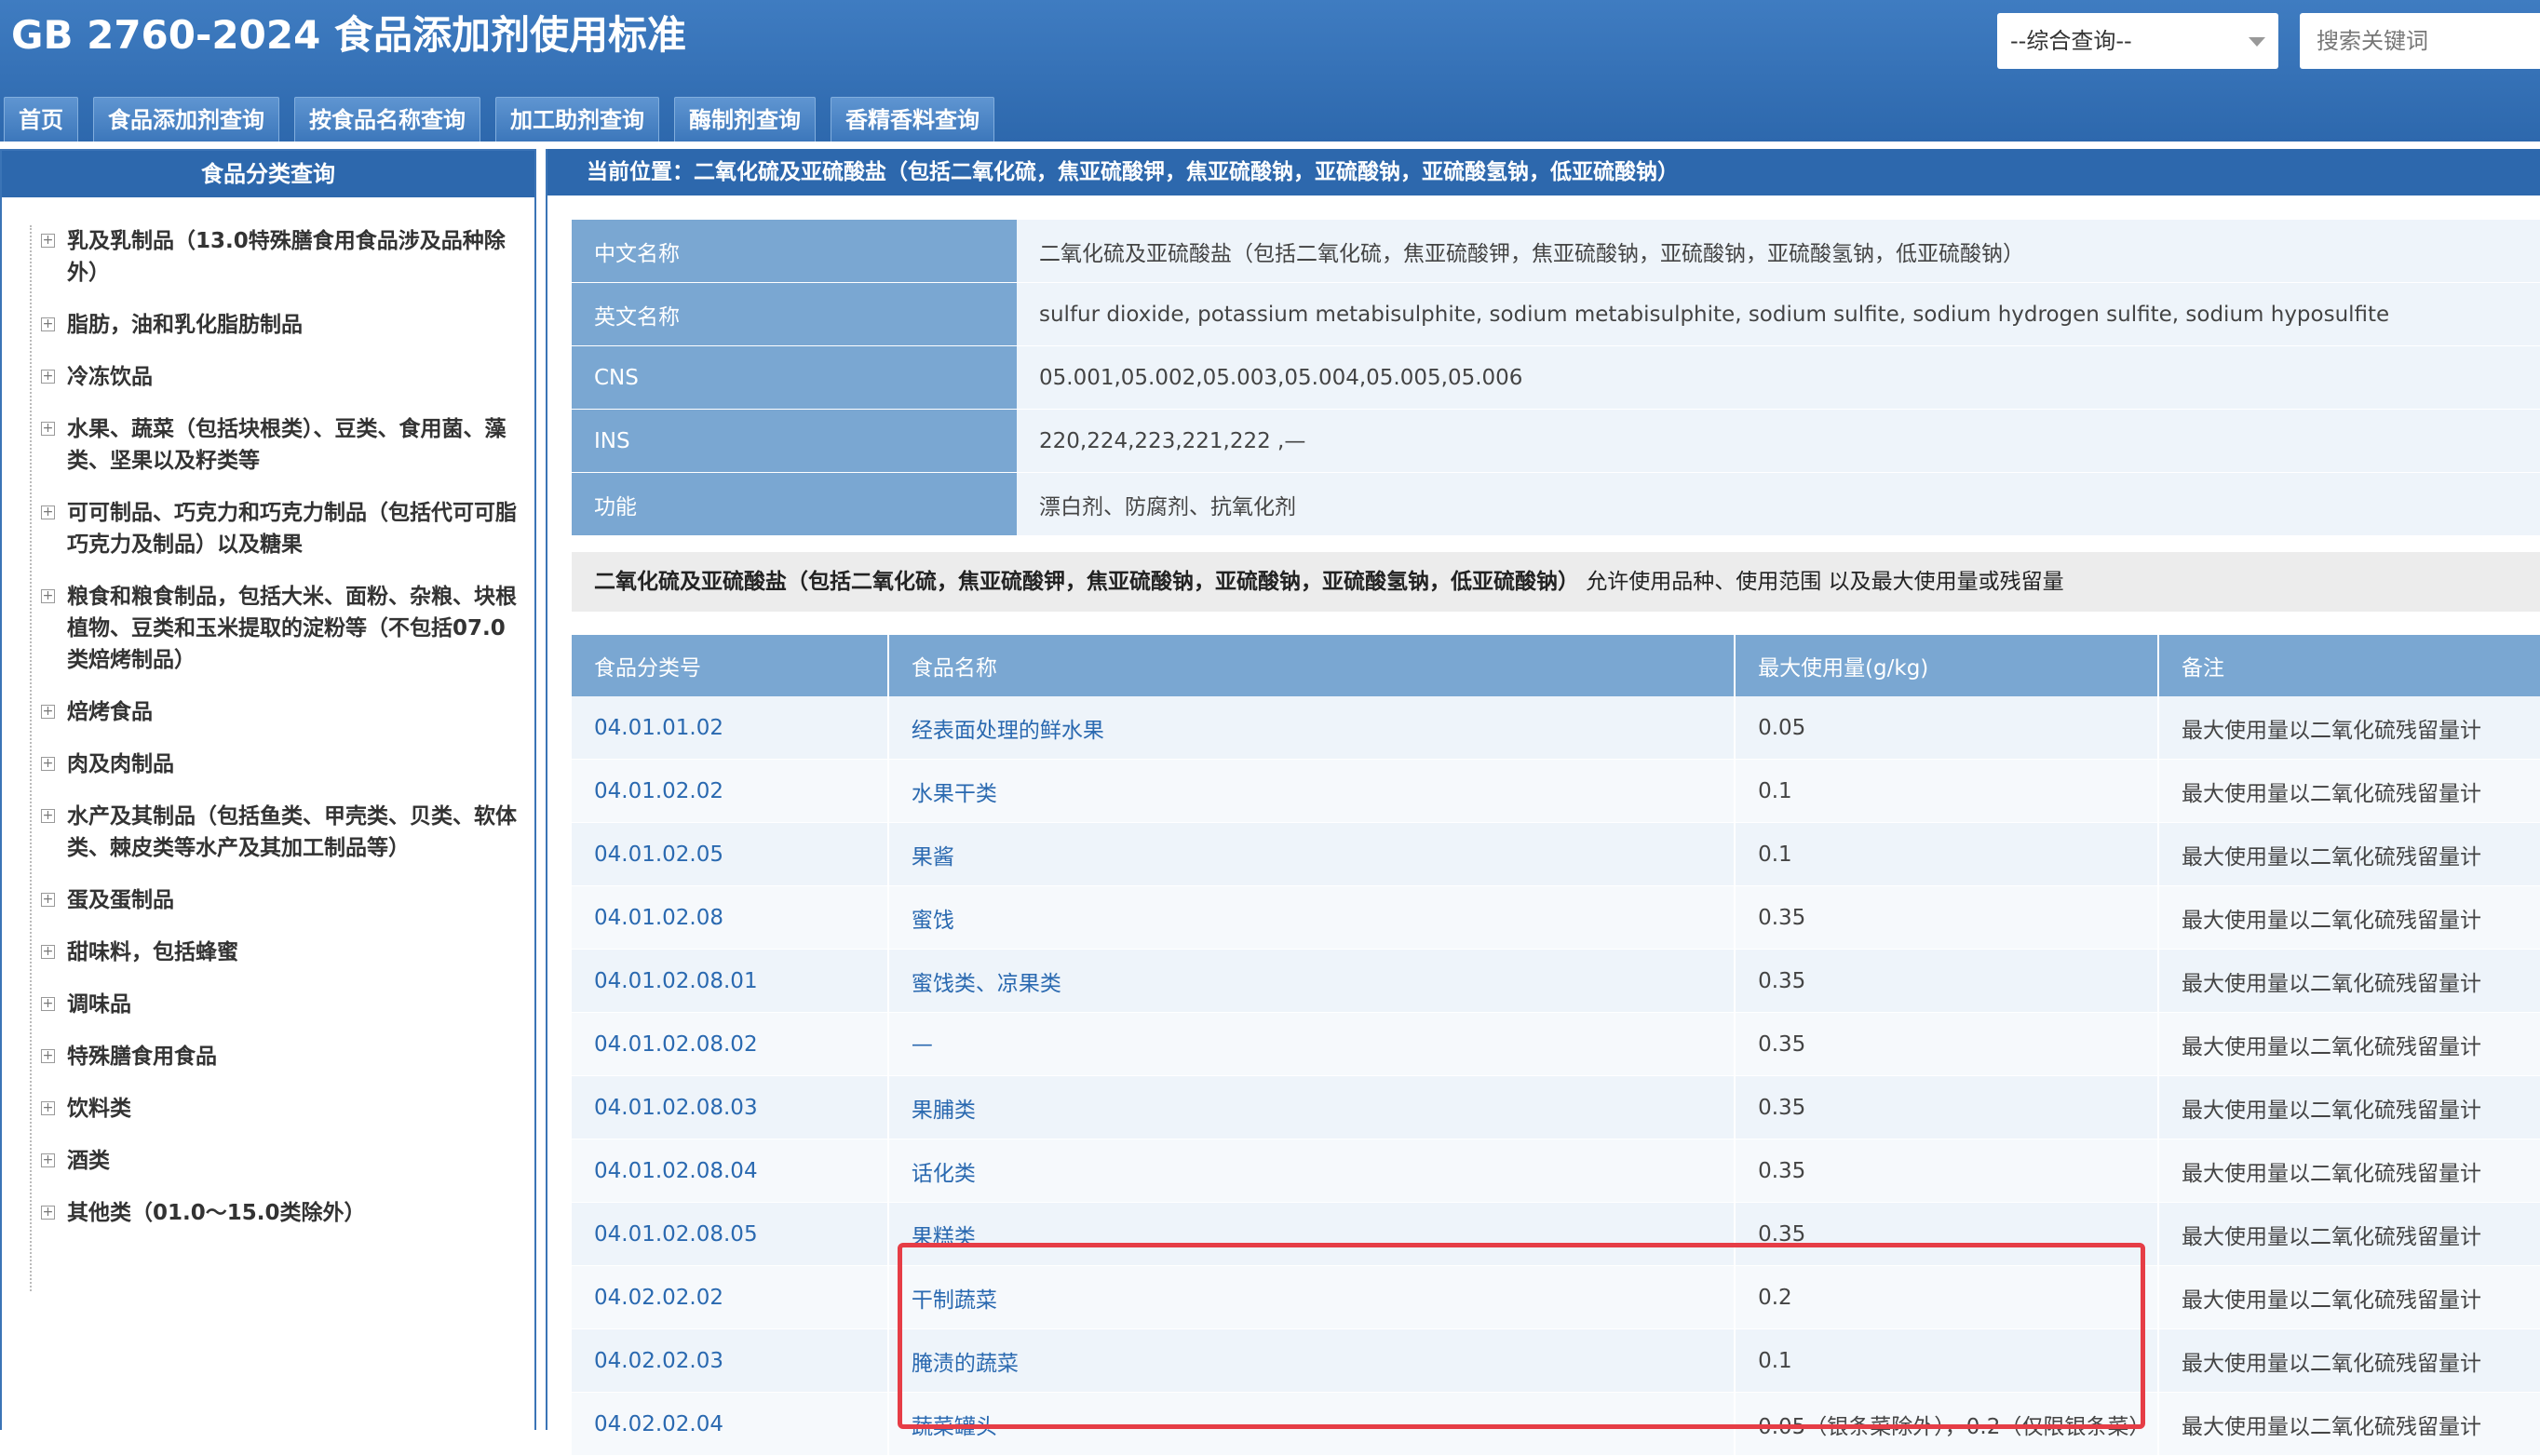 The image size is (2540, 1456). What do you see at coordinates (1311, 728) in the screenshot?
I see `food-name-link: 经表面处理的鲜水果` at bounding box center [1311, 728].